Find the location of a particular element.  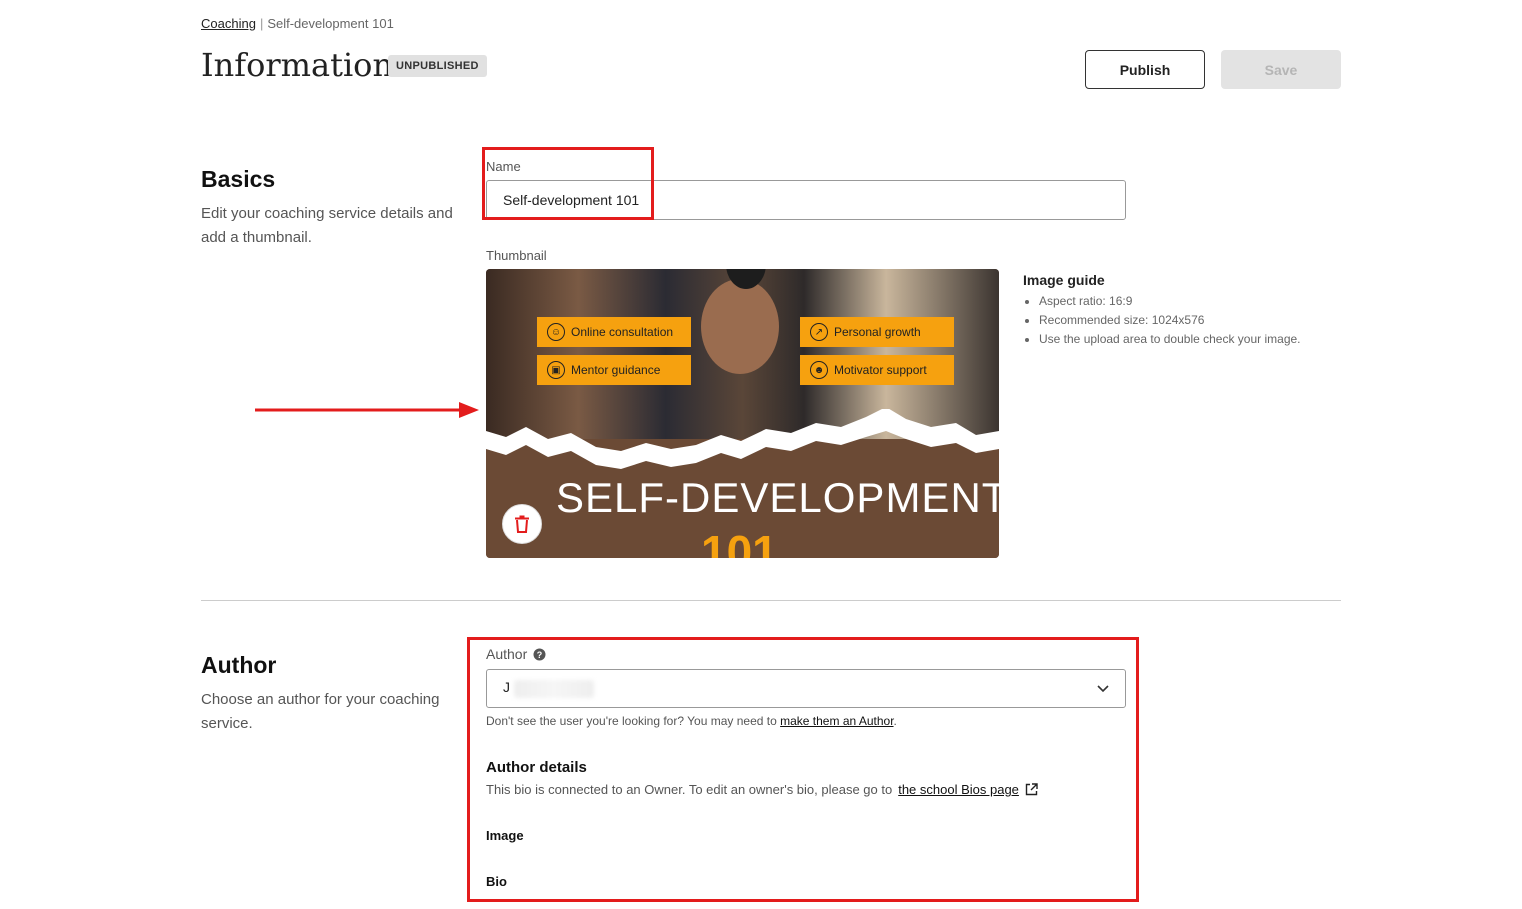

school-bios-page-link: the school Bios page is located at coordinates (958, 789).